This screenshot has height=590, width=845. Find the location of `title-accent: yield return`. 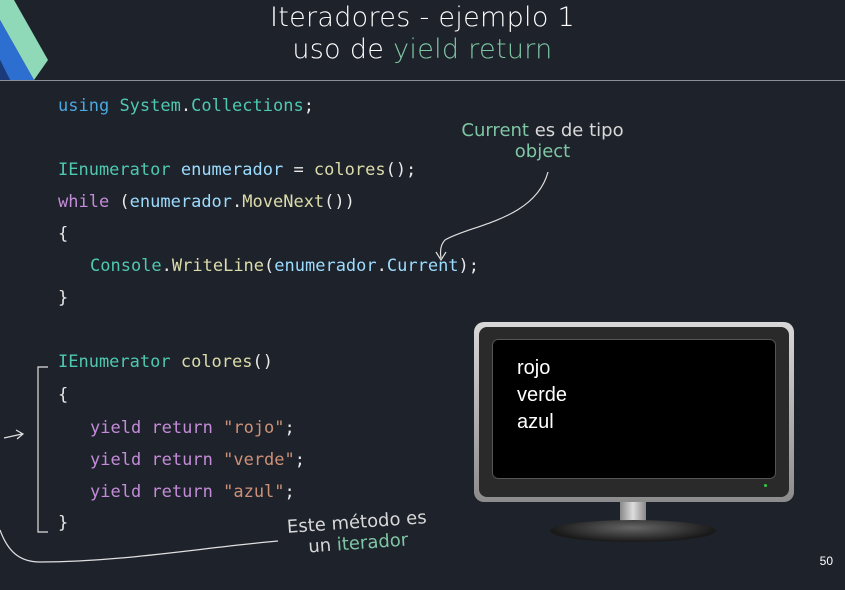

title-accent: yield return is located at coordinates (473, 49).